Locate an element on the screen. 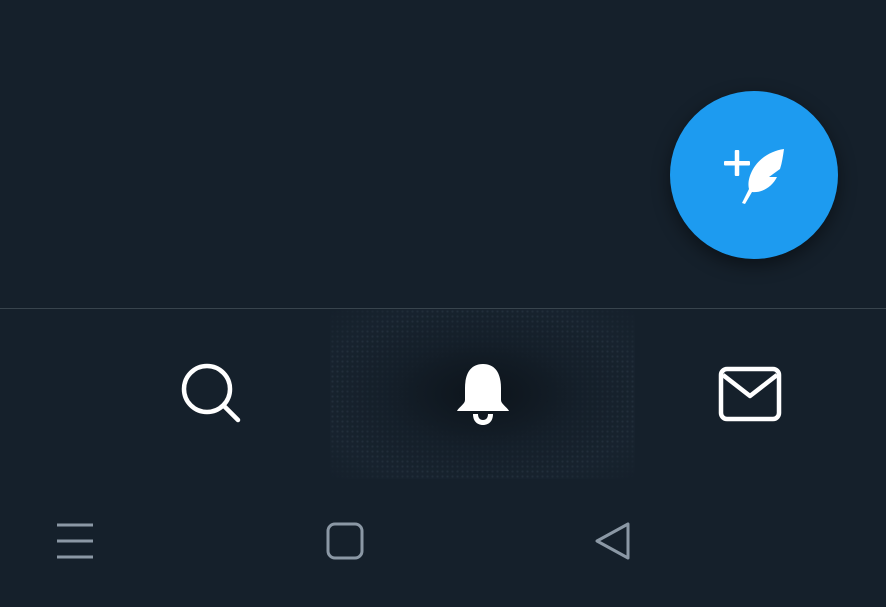 The height and width of the screenshot is (607, 886). home-square-icon is located at coordinates (345, 541).